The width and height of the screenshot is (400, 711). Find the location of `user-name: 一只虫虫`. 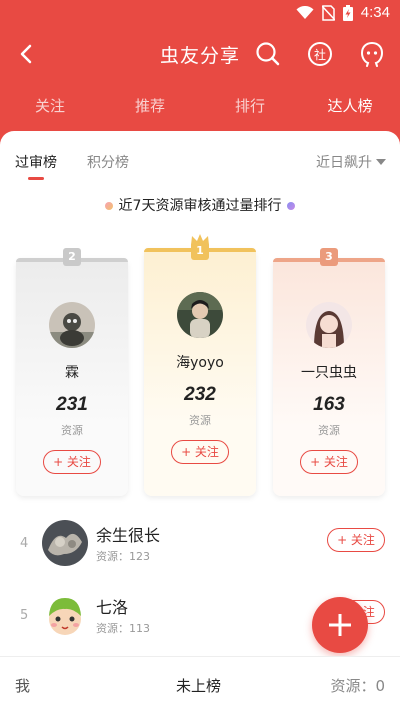

user-name: 一只虫虫 is located at coordinates (329, 373).